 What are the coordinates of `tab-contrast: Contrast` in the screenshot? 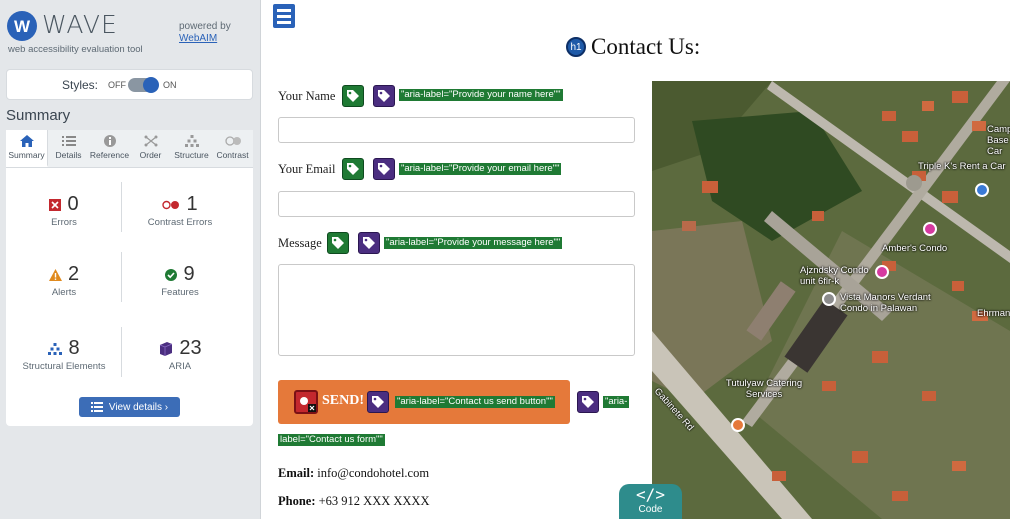 It's located at (232, 148).